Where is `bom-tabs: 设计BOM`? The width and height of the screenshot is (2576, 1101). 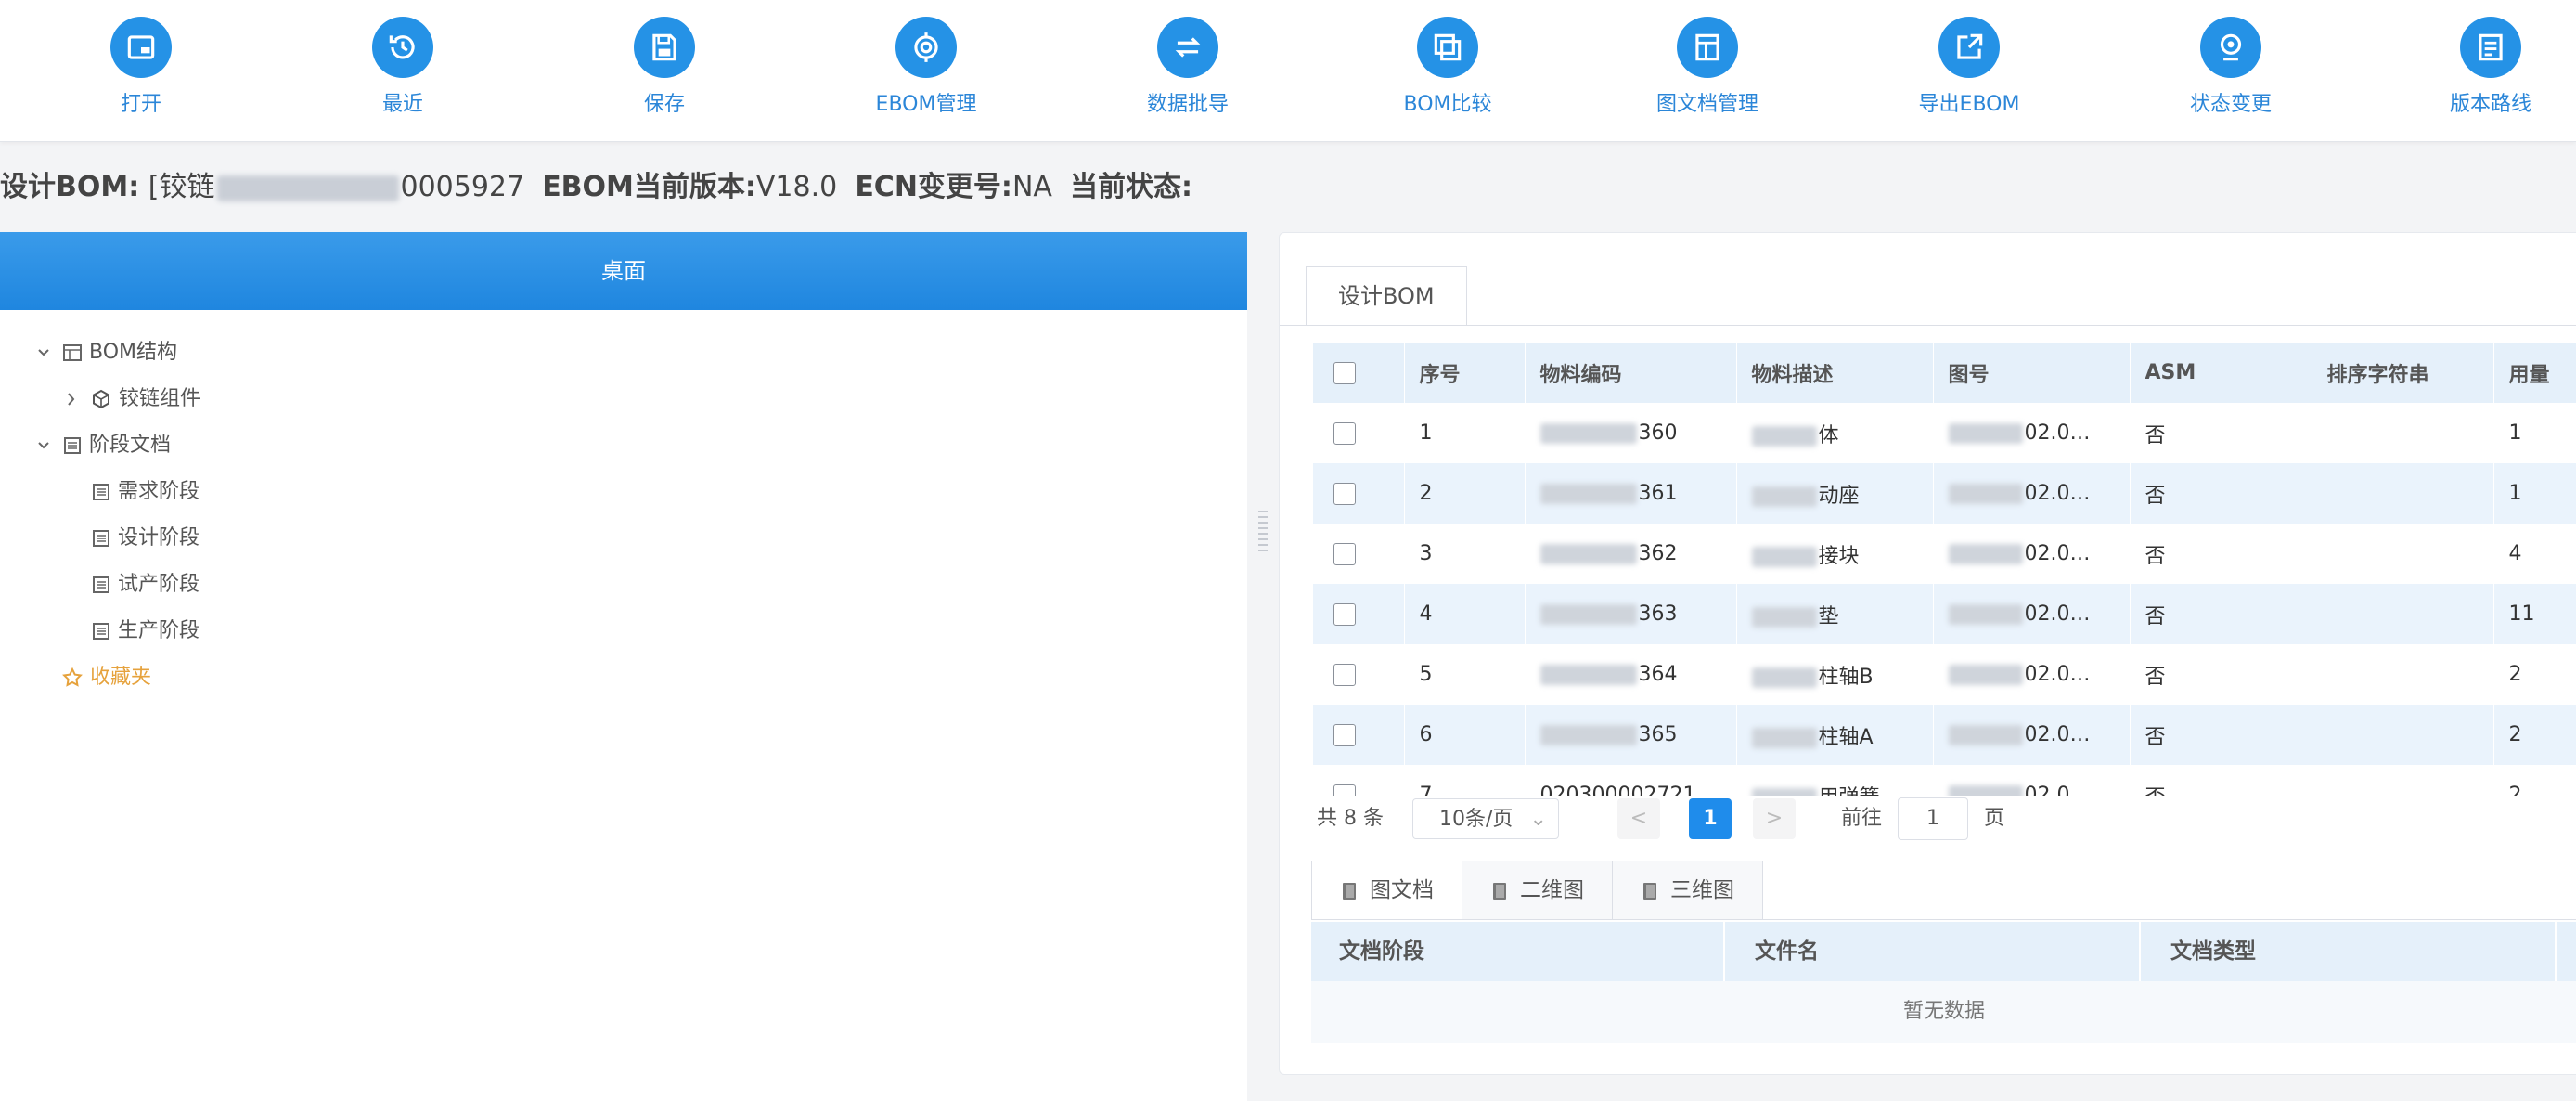
bom-tabs: 设计BOM is located at coordinates (1386, 296).